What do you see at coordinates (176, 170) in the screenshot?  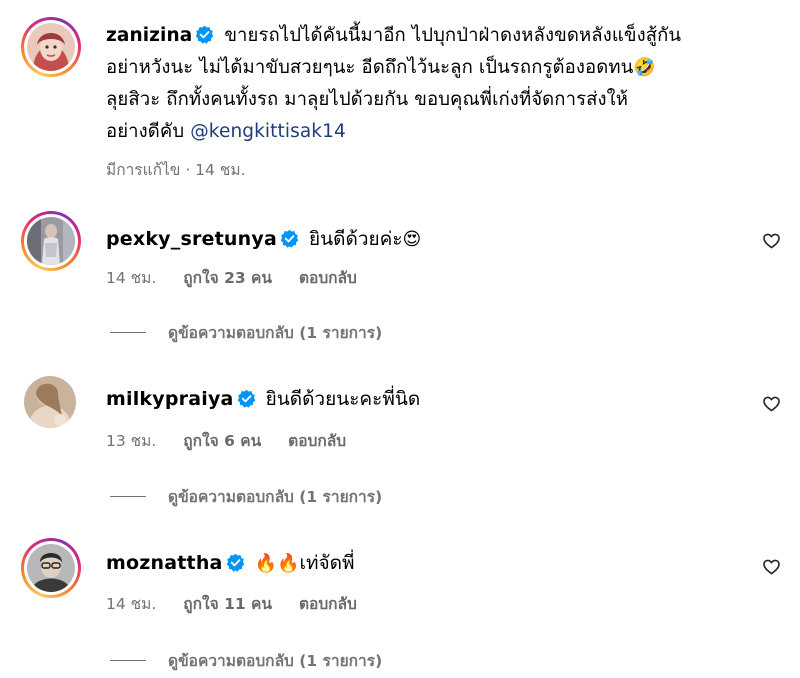 I see `post-edited-time: มีการแก้ไข · 14 ชม.` at bounding box center [176, 170].